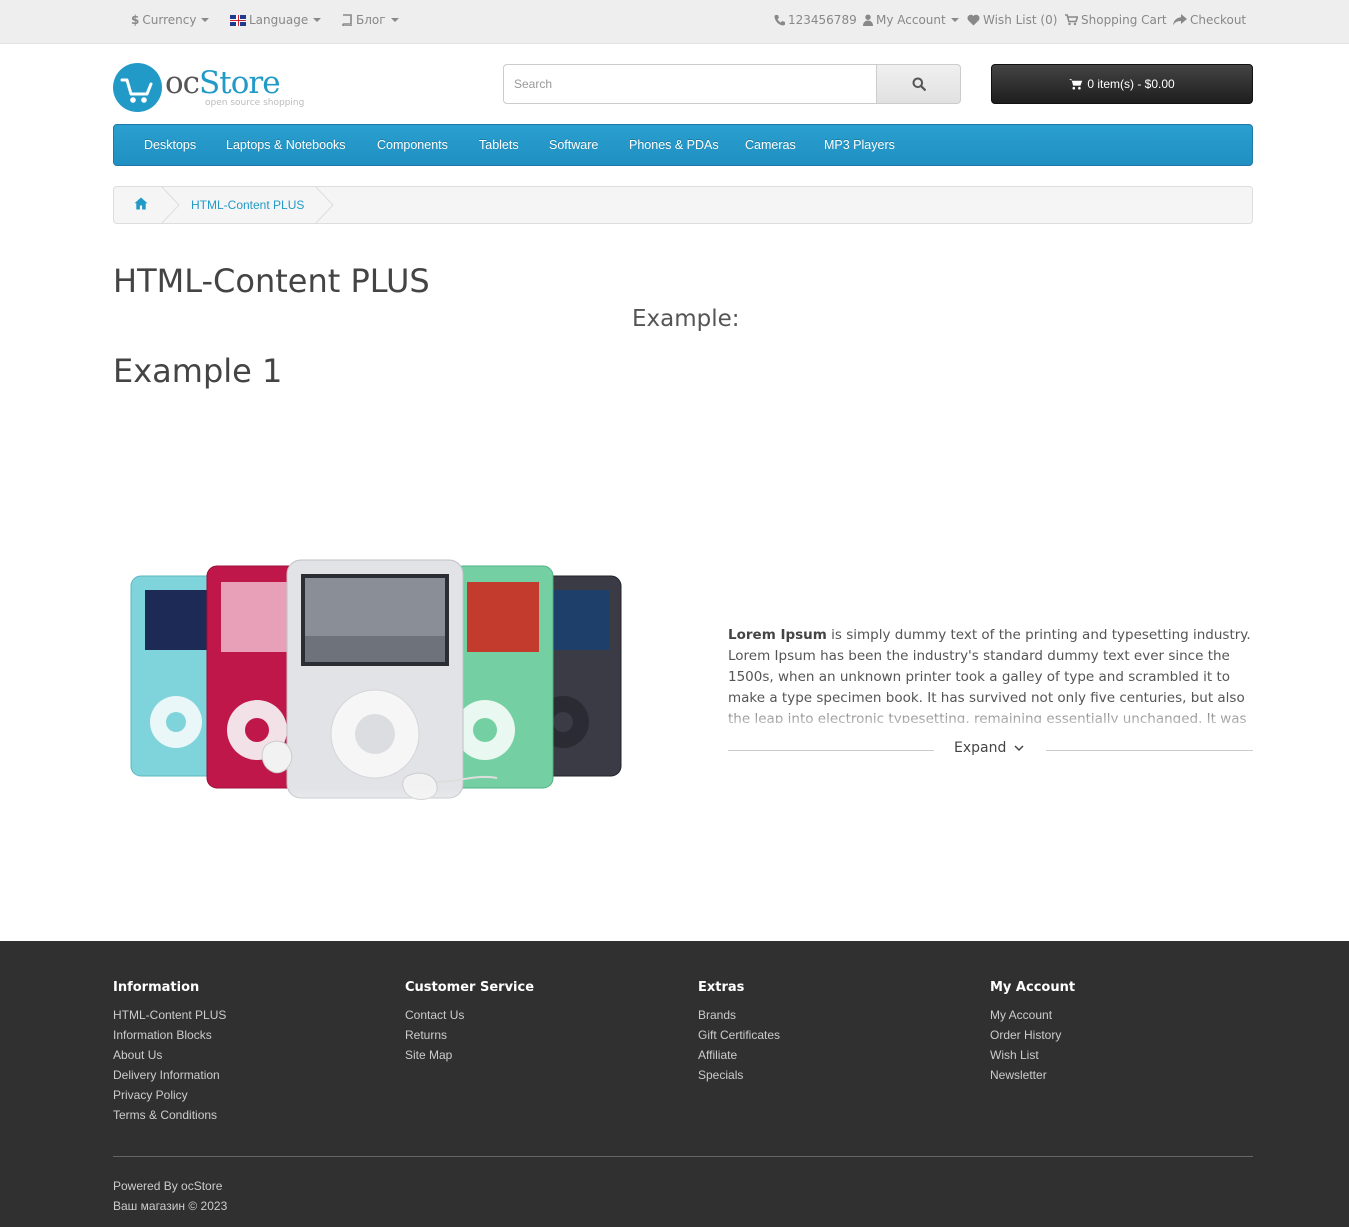 The image size is (1349, 1227). What do you see at coordinates (686, 319) in the screenshot?
I see `example-label: Example:` at bounding box center [686, 319].